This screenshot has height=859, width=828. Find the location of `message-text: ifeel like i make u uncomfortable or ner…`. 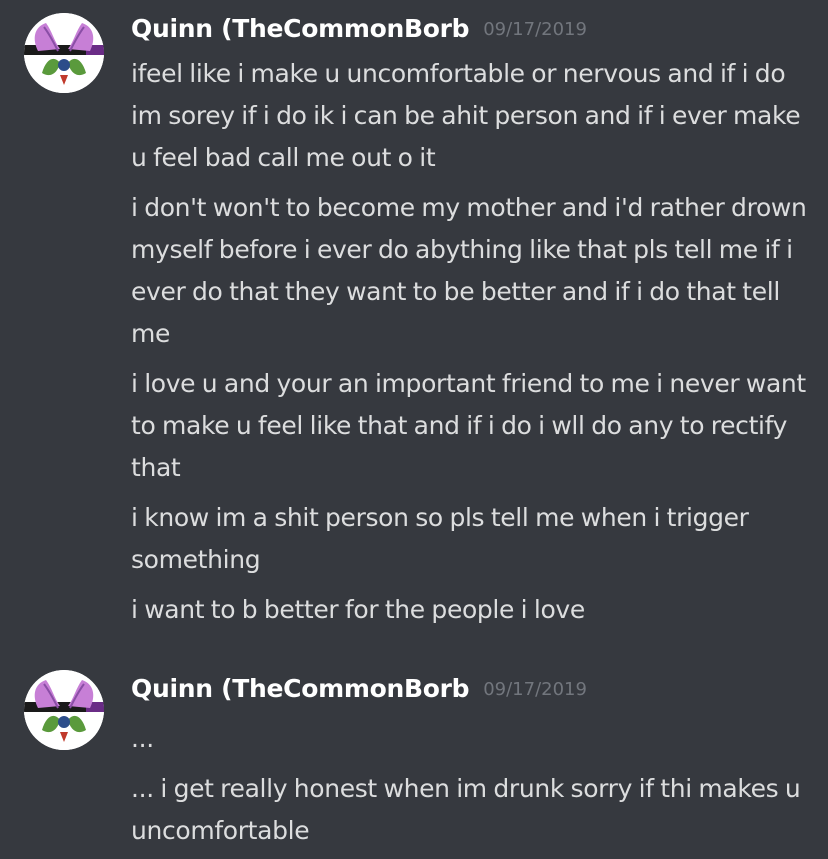

message-text: ifeel like i make u uncomfortable or ner… is located at coordinates (471, 116).